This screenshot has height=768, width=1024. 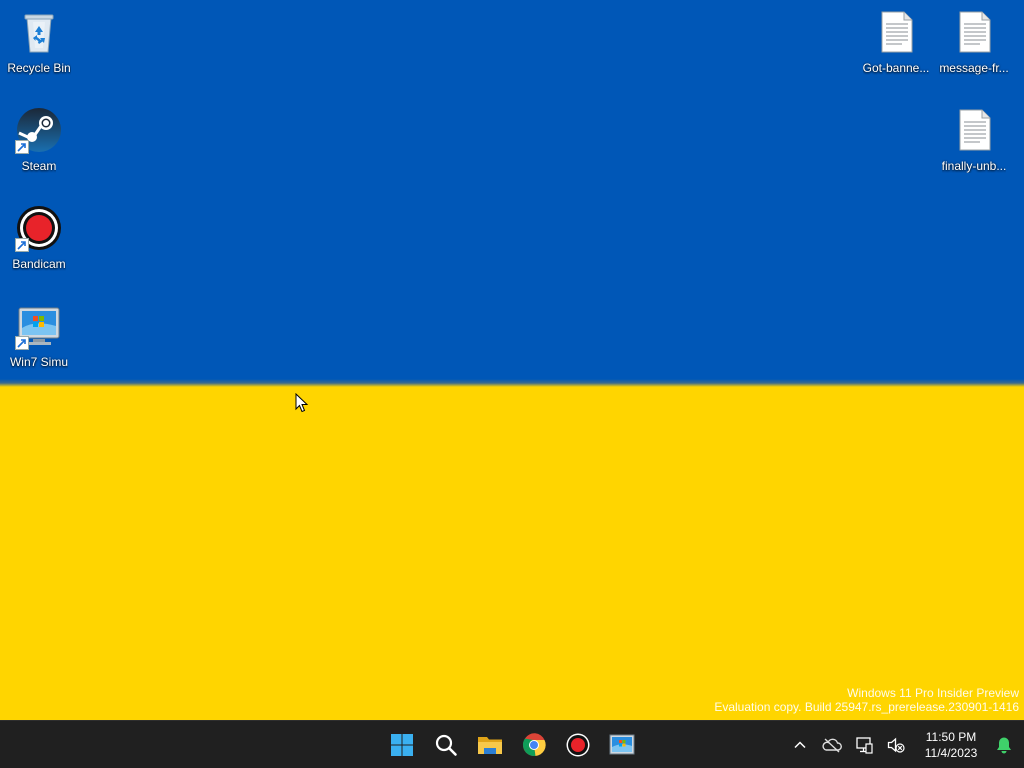 What do you see at coordinates (39, 228) in the screenshot?
I see `bandicam-icon` at bounding box center [39, 228].